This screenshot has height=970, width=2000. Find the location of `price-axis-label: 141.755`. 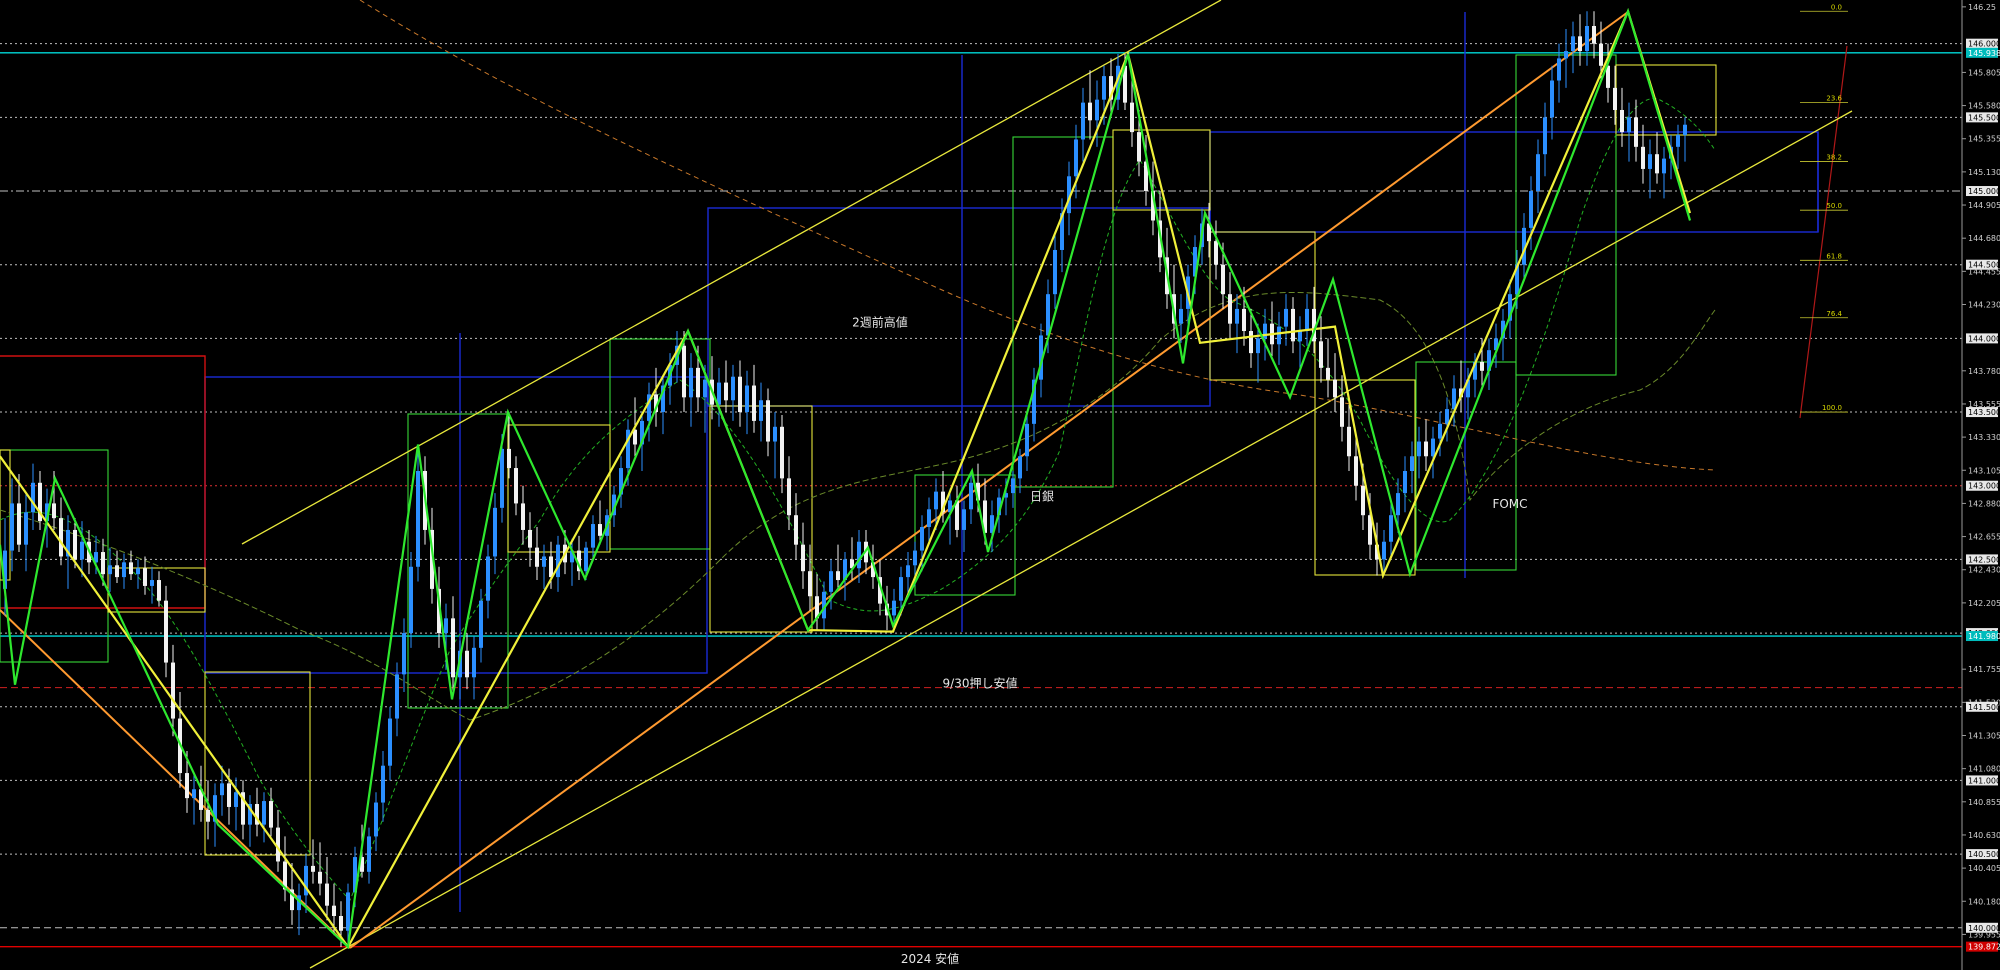

price-axis-label: 141.755 is located at coordinates (1984, 669).